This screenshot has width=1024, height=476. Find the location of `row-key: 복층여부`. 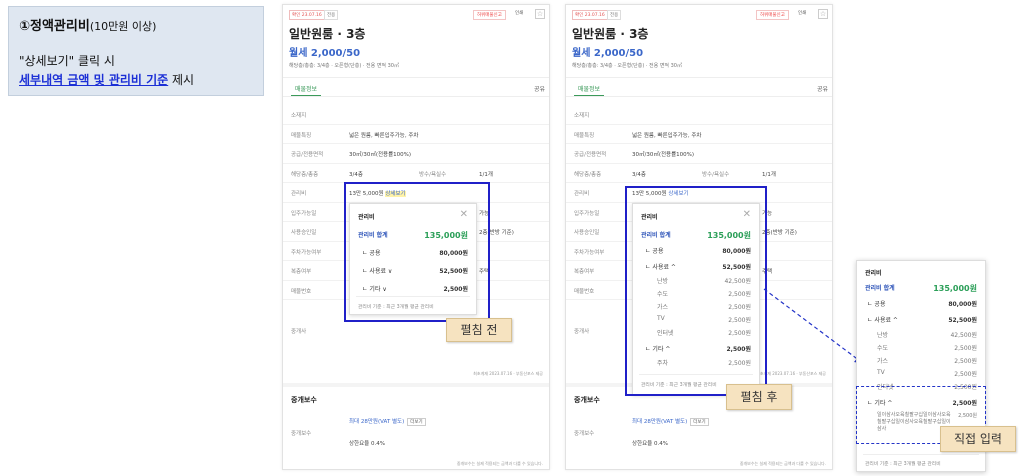

row-key: 복층여부 is located at coordinates (584, 272).